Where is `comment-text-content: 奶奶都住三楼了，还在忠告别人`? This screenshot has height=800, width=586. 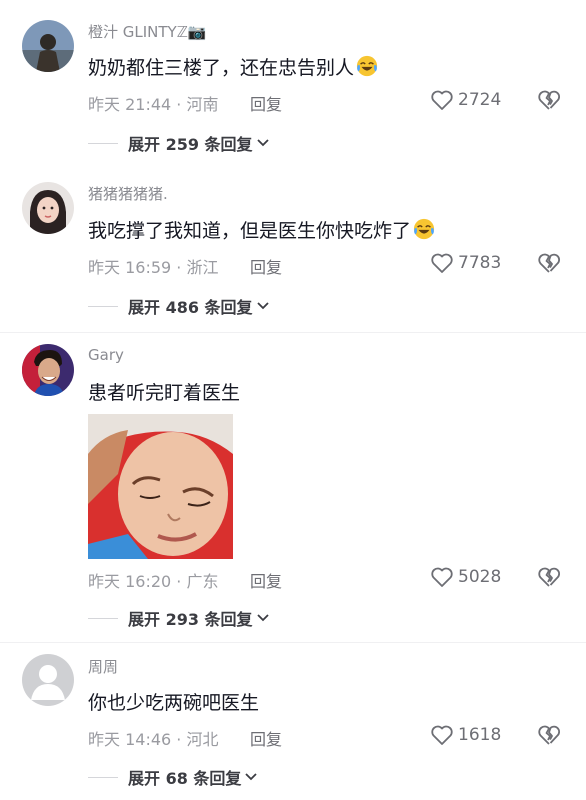 comment-text-content: 奶奶都住三楼了，还在忠告别人 is located at coordinates (221, 68).